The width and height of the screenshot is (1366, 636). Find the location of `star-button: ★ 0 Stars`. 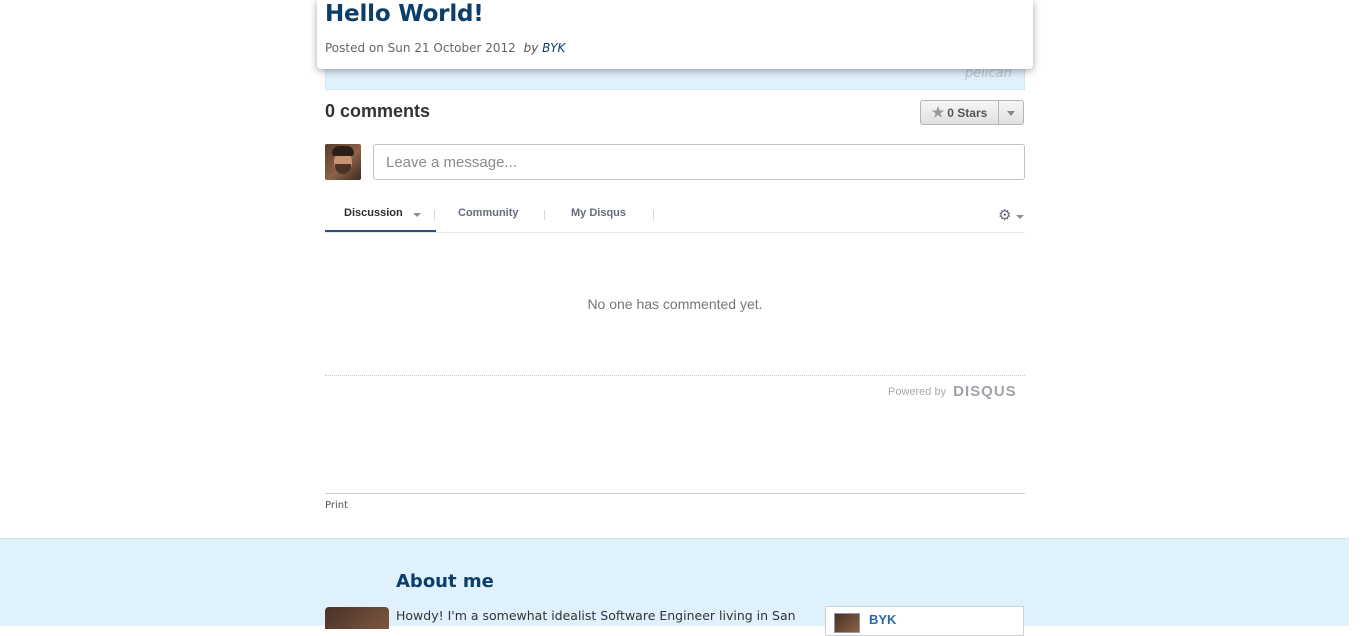

star-button: ★ 0 Stars is located at coordinates (960, 112).